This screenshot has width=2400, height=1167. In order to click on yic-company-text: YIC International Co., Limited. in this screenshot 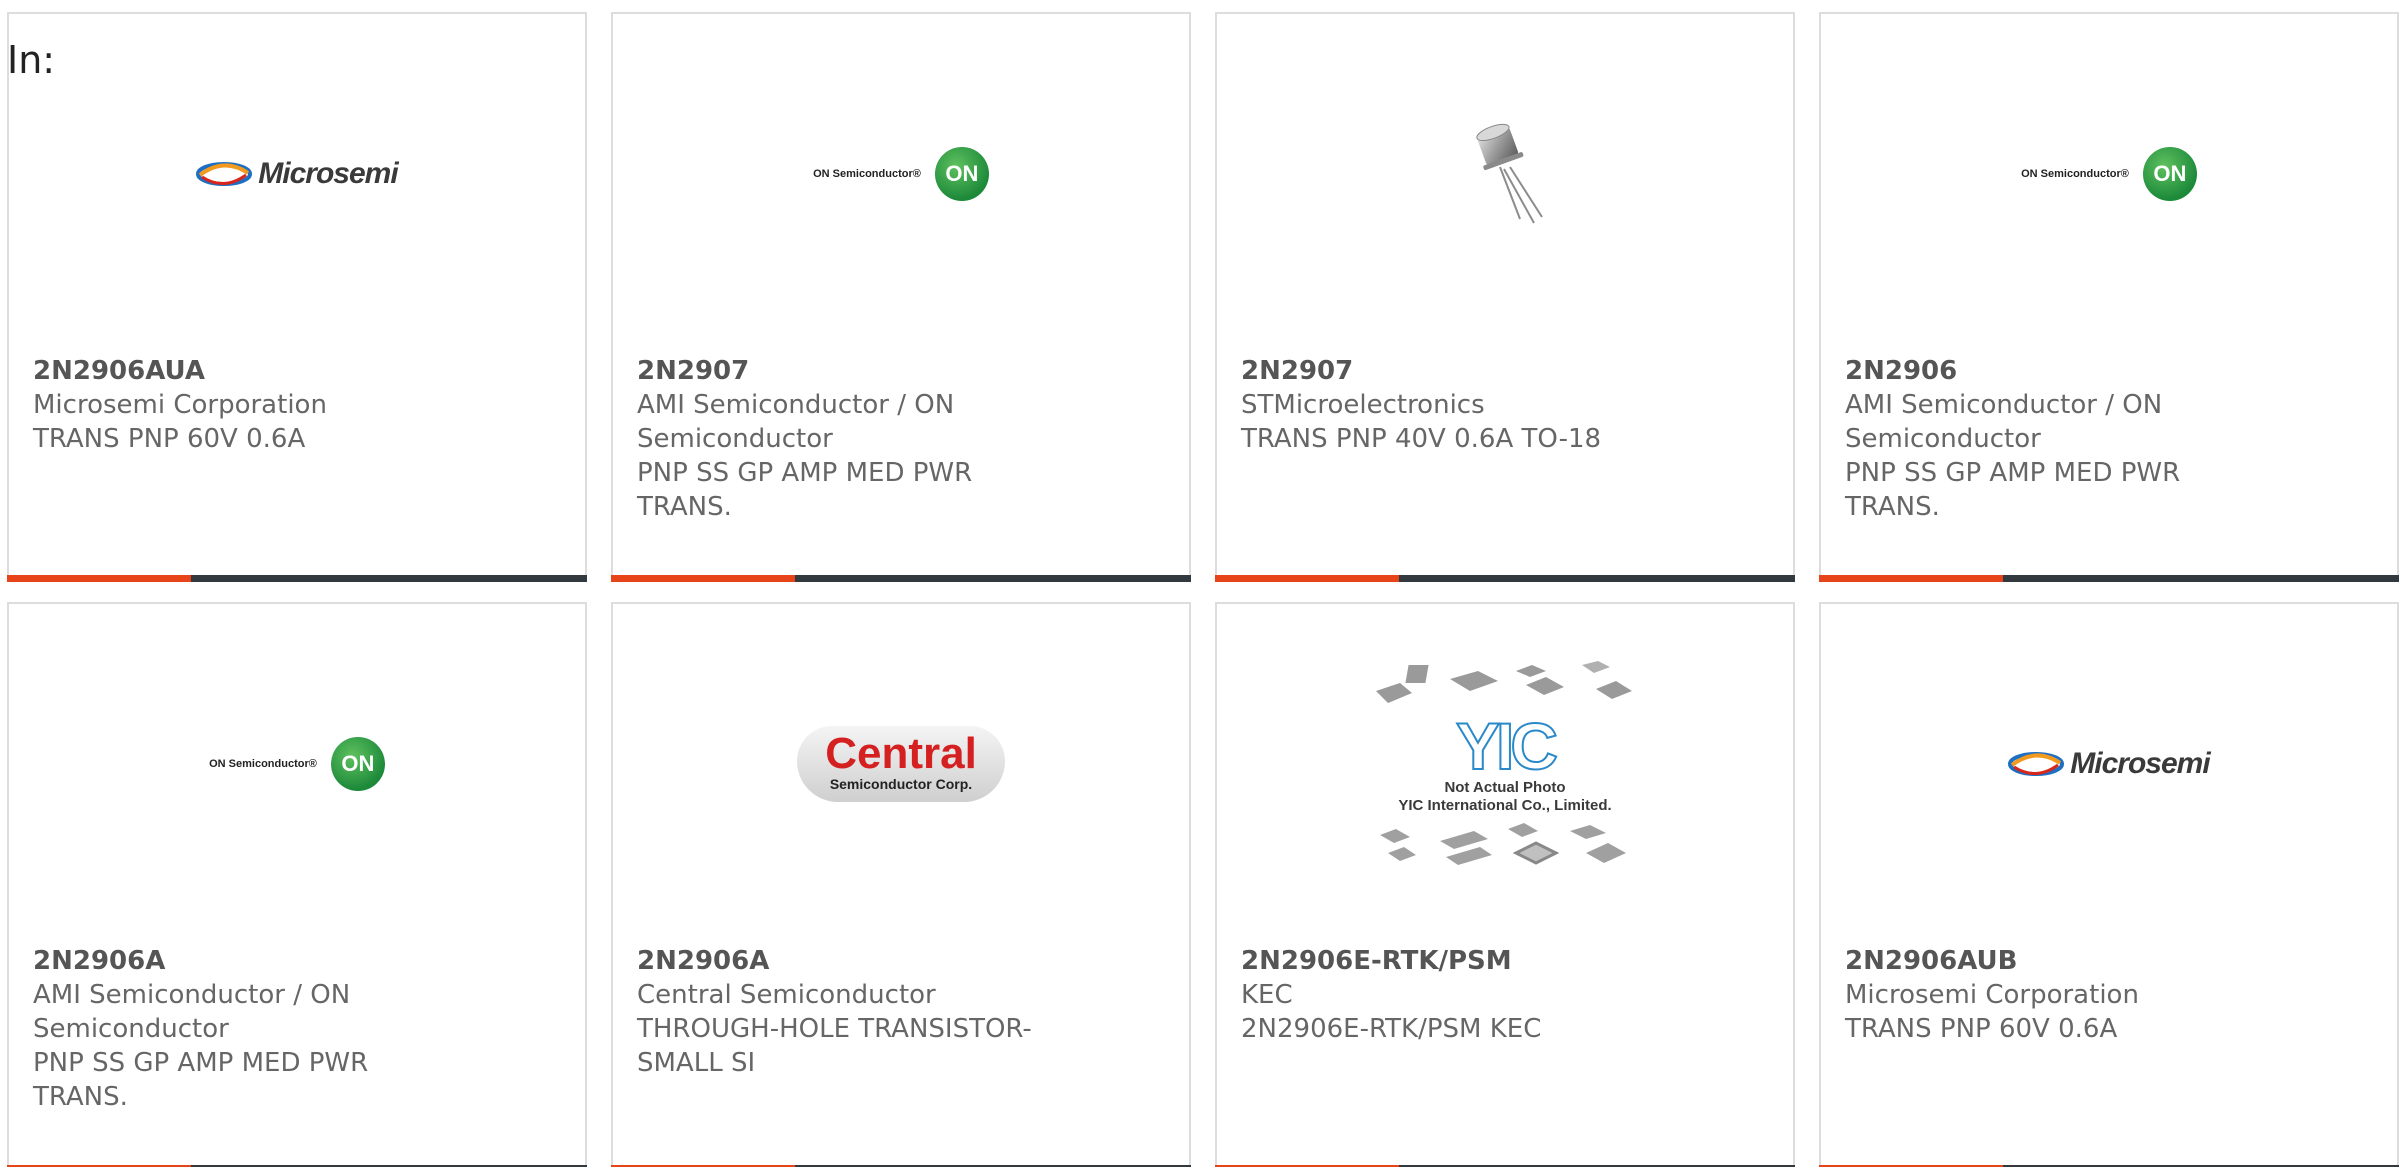, I will do `click(1505, 805)`.